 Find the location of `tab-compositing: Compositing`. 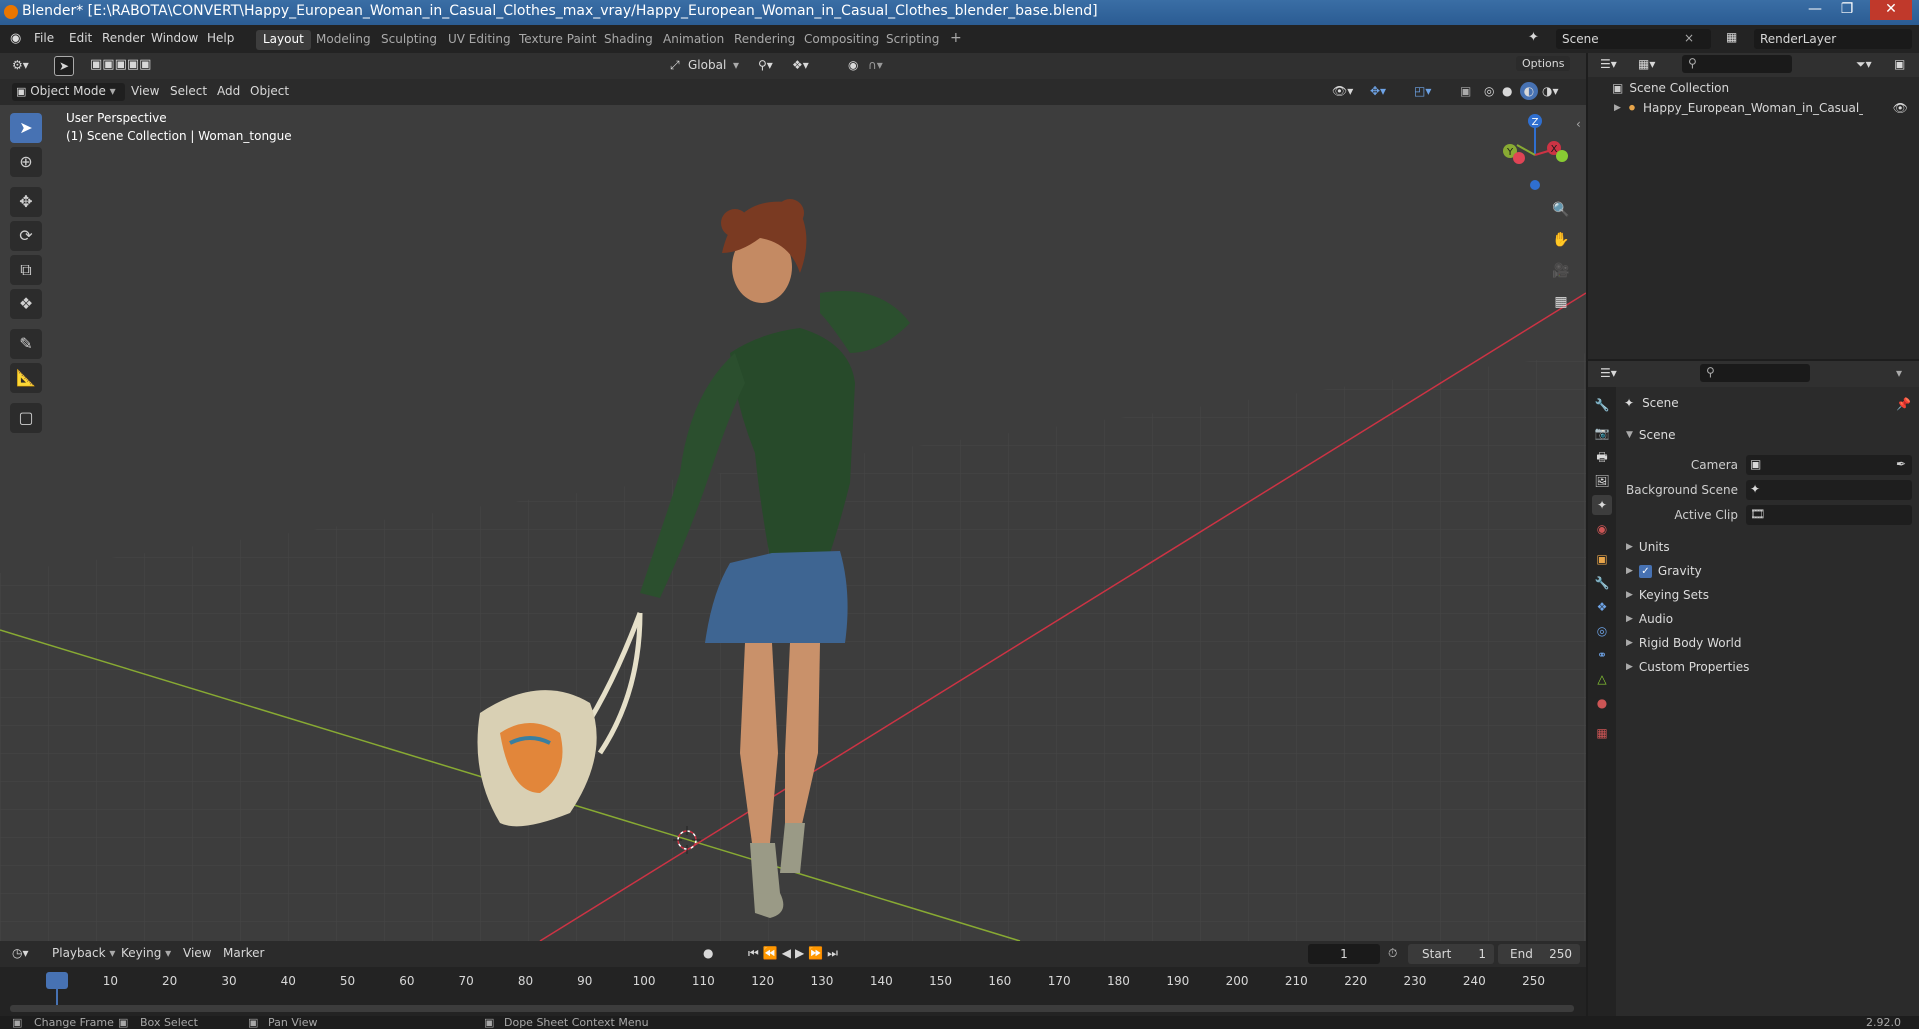

tab-compositing: Compositing is located at coordinates (841, 40).